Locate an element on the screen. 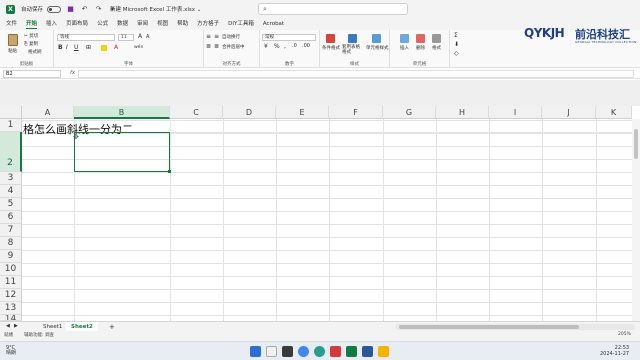 This screenshot has height=360, width=640. clear-icon: ◇ is located at coordinates (456, 53).